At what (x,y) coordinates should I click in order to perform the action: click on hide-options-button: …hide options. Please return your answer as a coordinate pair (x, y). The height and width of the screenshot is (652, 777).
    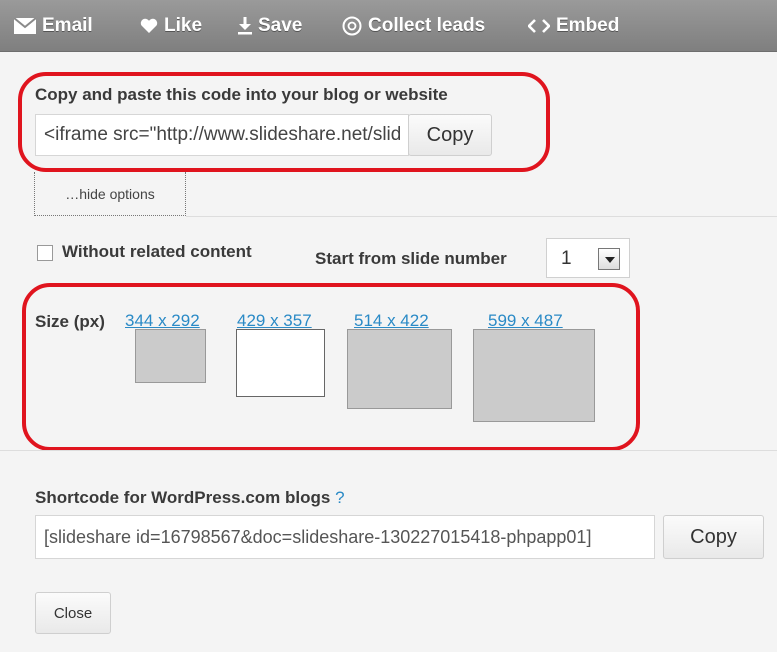
    Looking at the image, I should click on (110, 194).